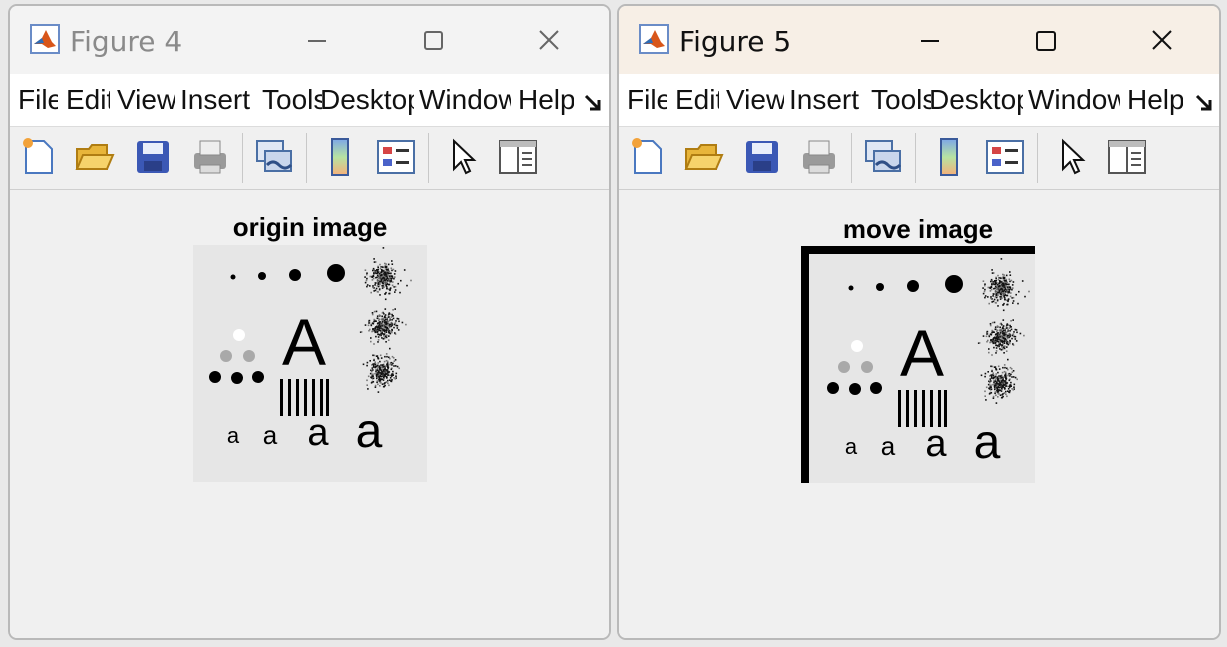 The height and width of the screenshot is (647, 1227). I want to click on new-figure-icon, so click(38, 156).